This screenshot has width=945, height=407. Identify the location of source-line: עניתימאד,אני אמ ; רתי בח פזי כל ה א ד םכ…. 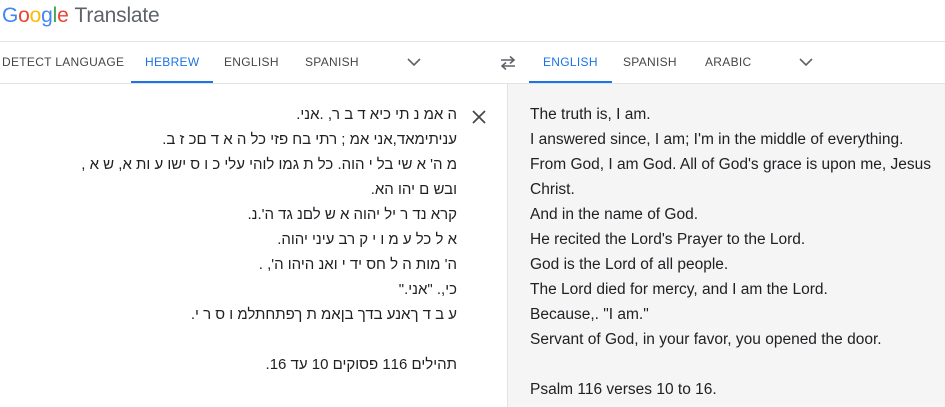
(309, 139).